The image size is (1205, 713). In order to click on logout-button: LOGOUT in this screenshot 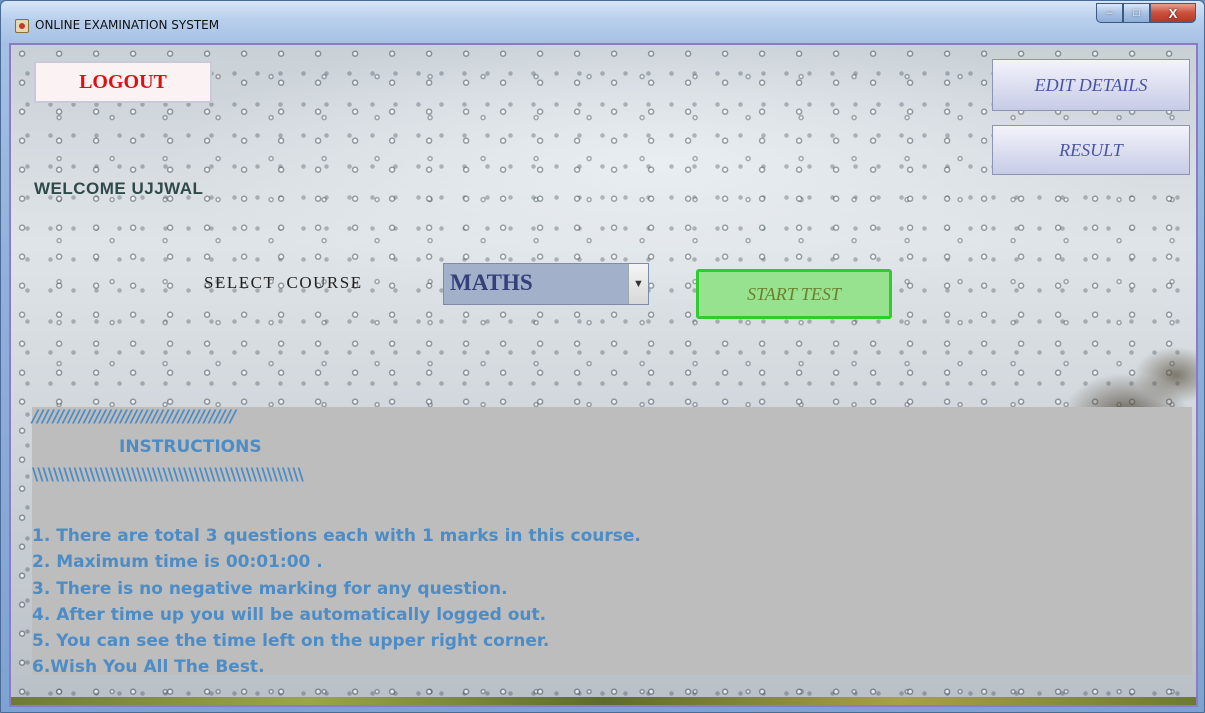, I will do `click(123, 82)`.